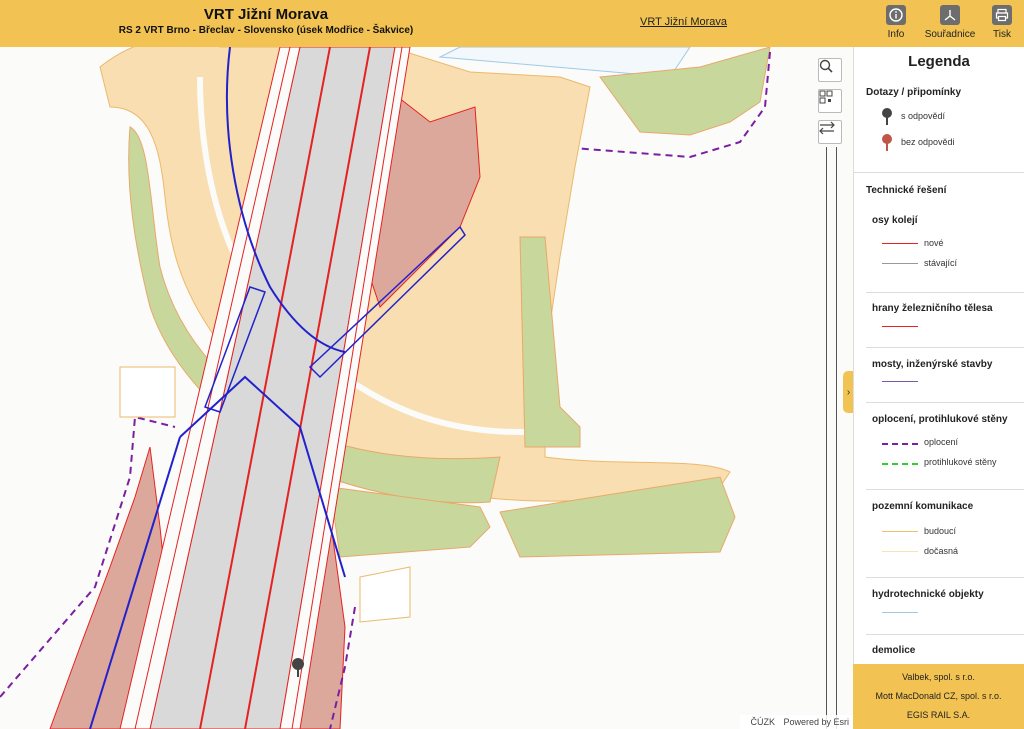 The image size is (1024, 729). What do you see at coordinates (895, 220) in the screenshot?
I see `legend-group-title: osy kolejí` at bounding box center [895, 220].